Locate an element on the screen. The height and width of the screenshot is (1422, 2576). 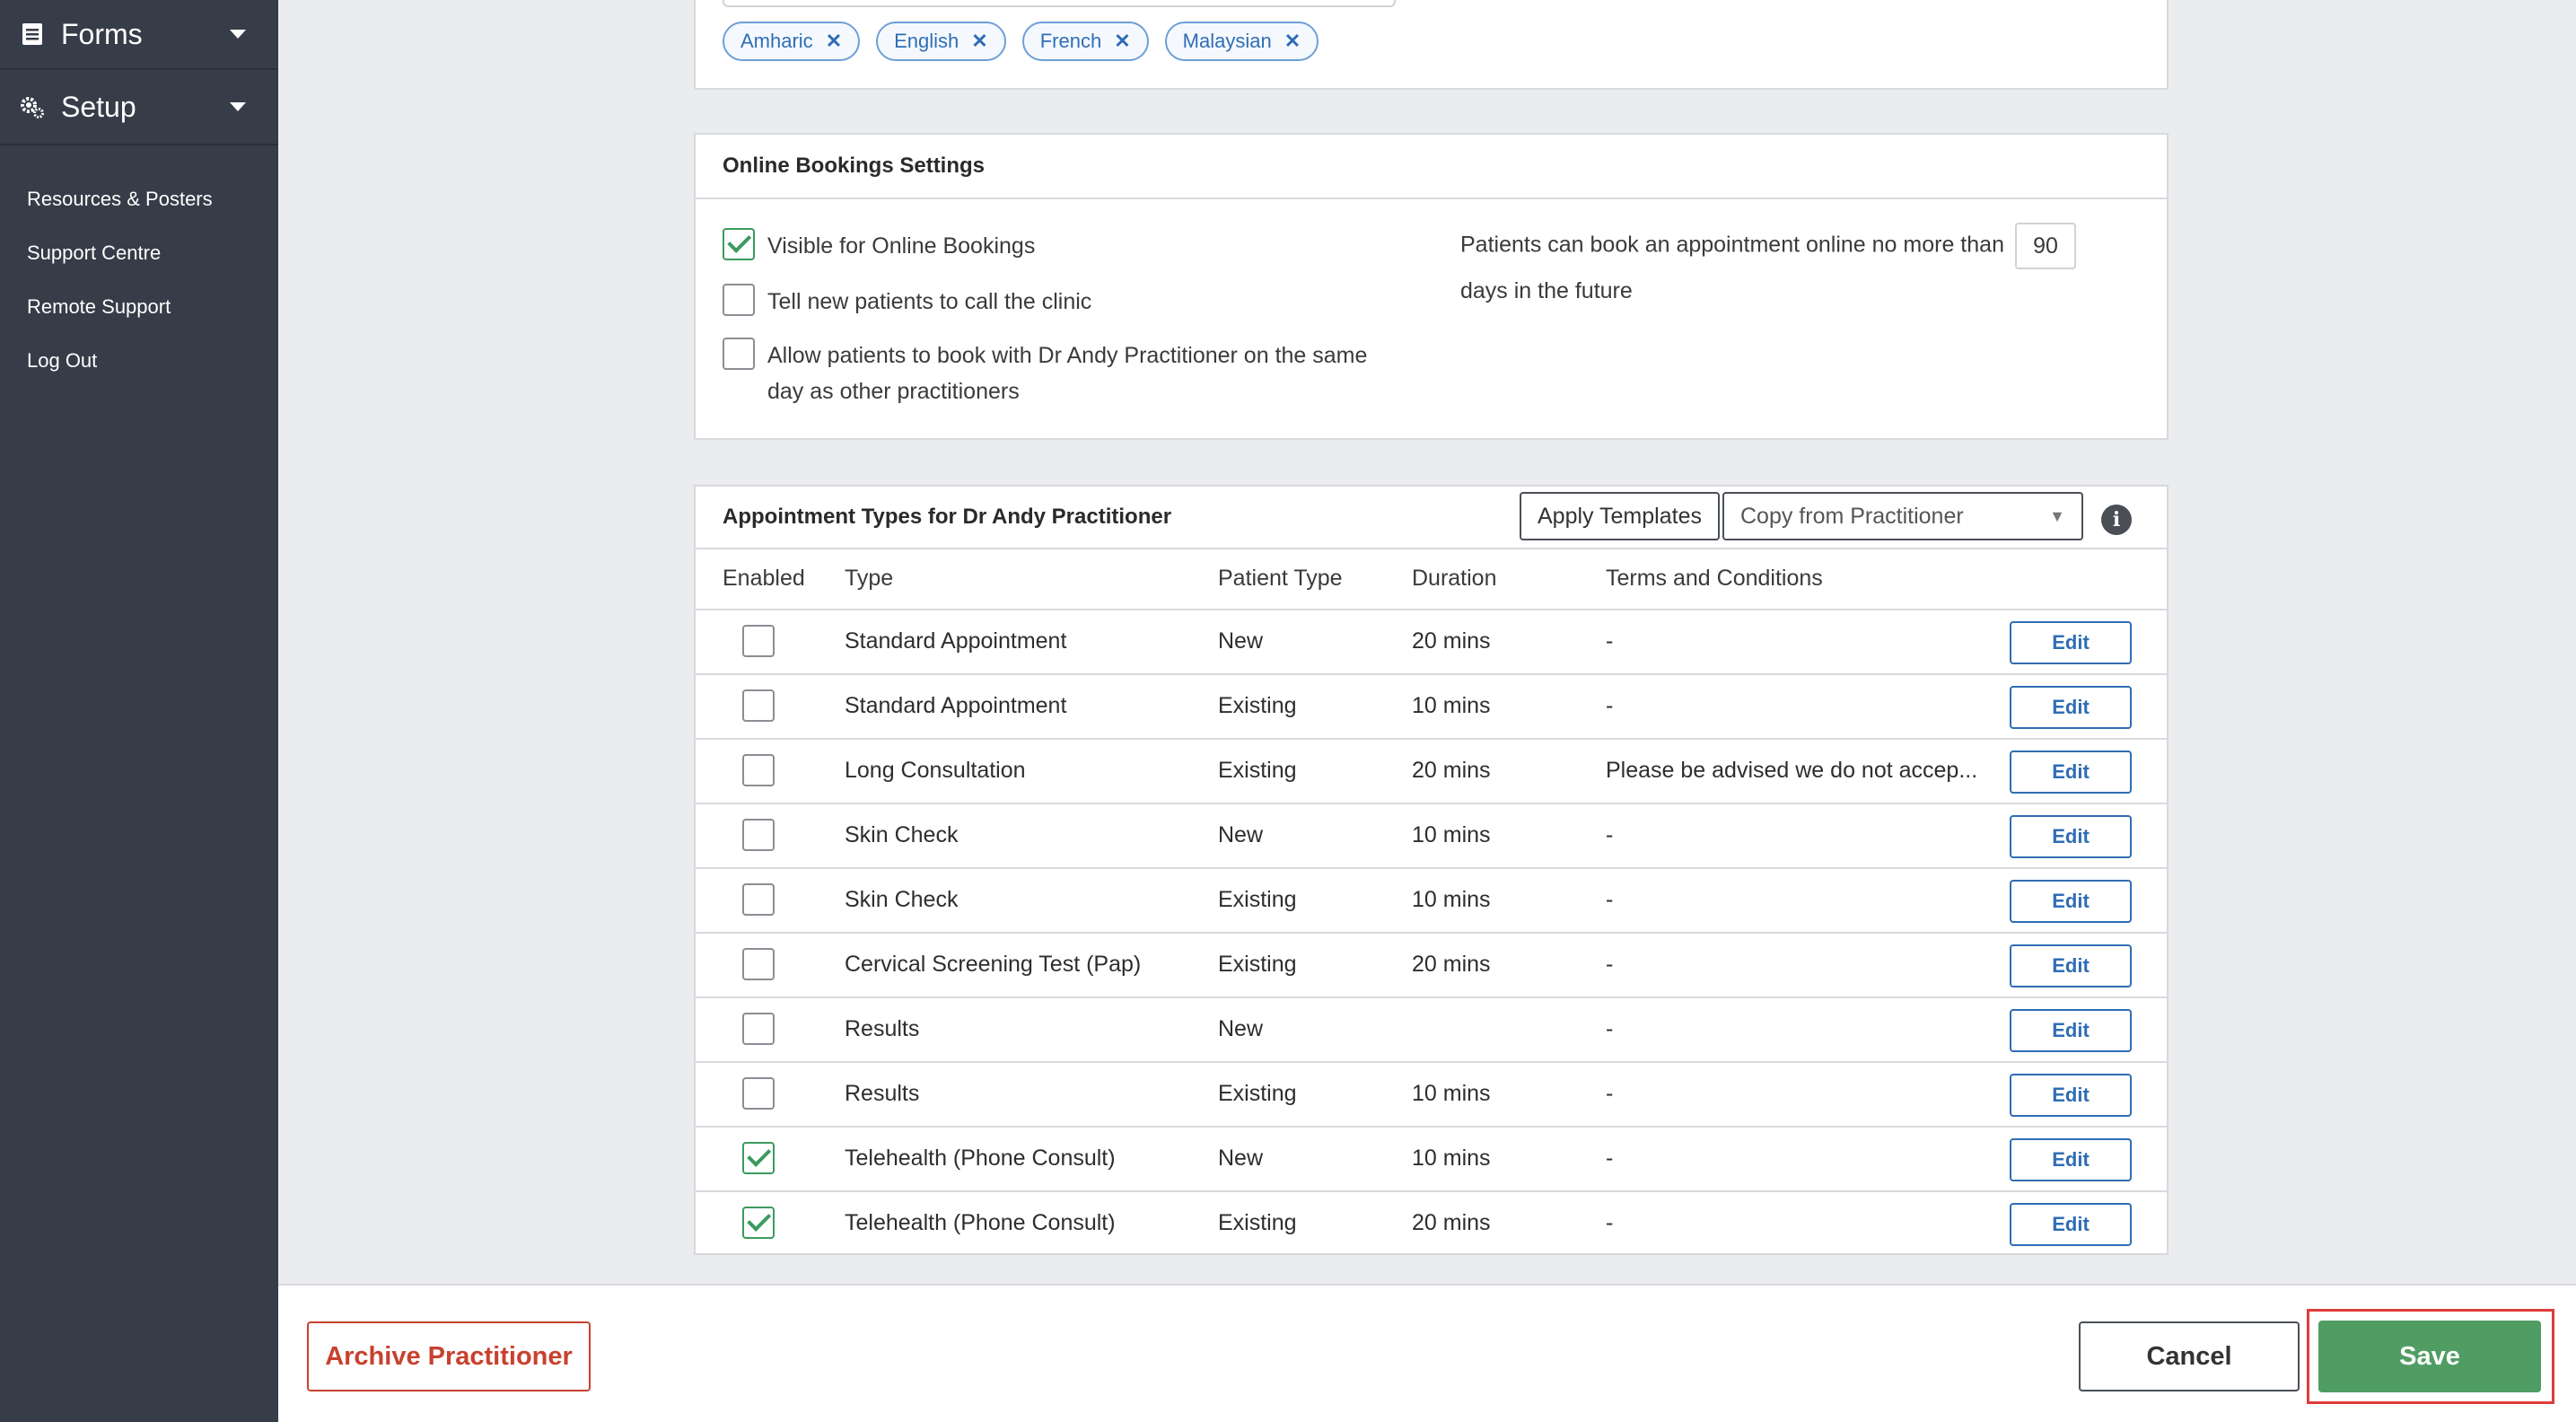
tell-new-patients-option: Tell new patients to call the clinic is located at coordinates (907, 302).